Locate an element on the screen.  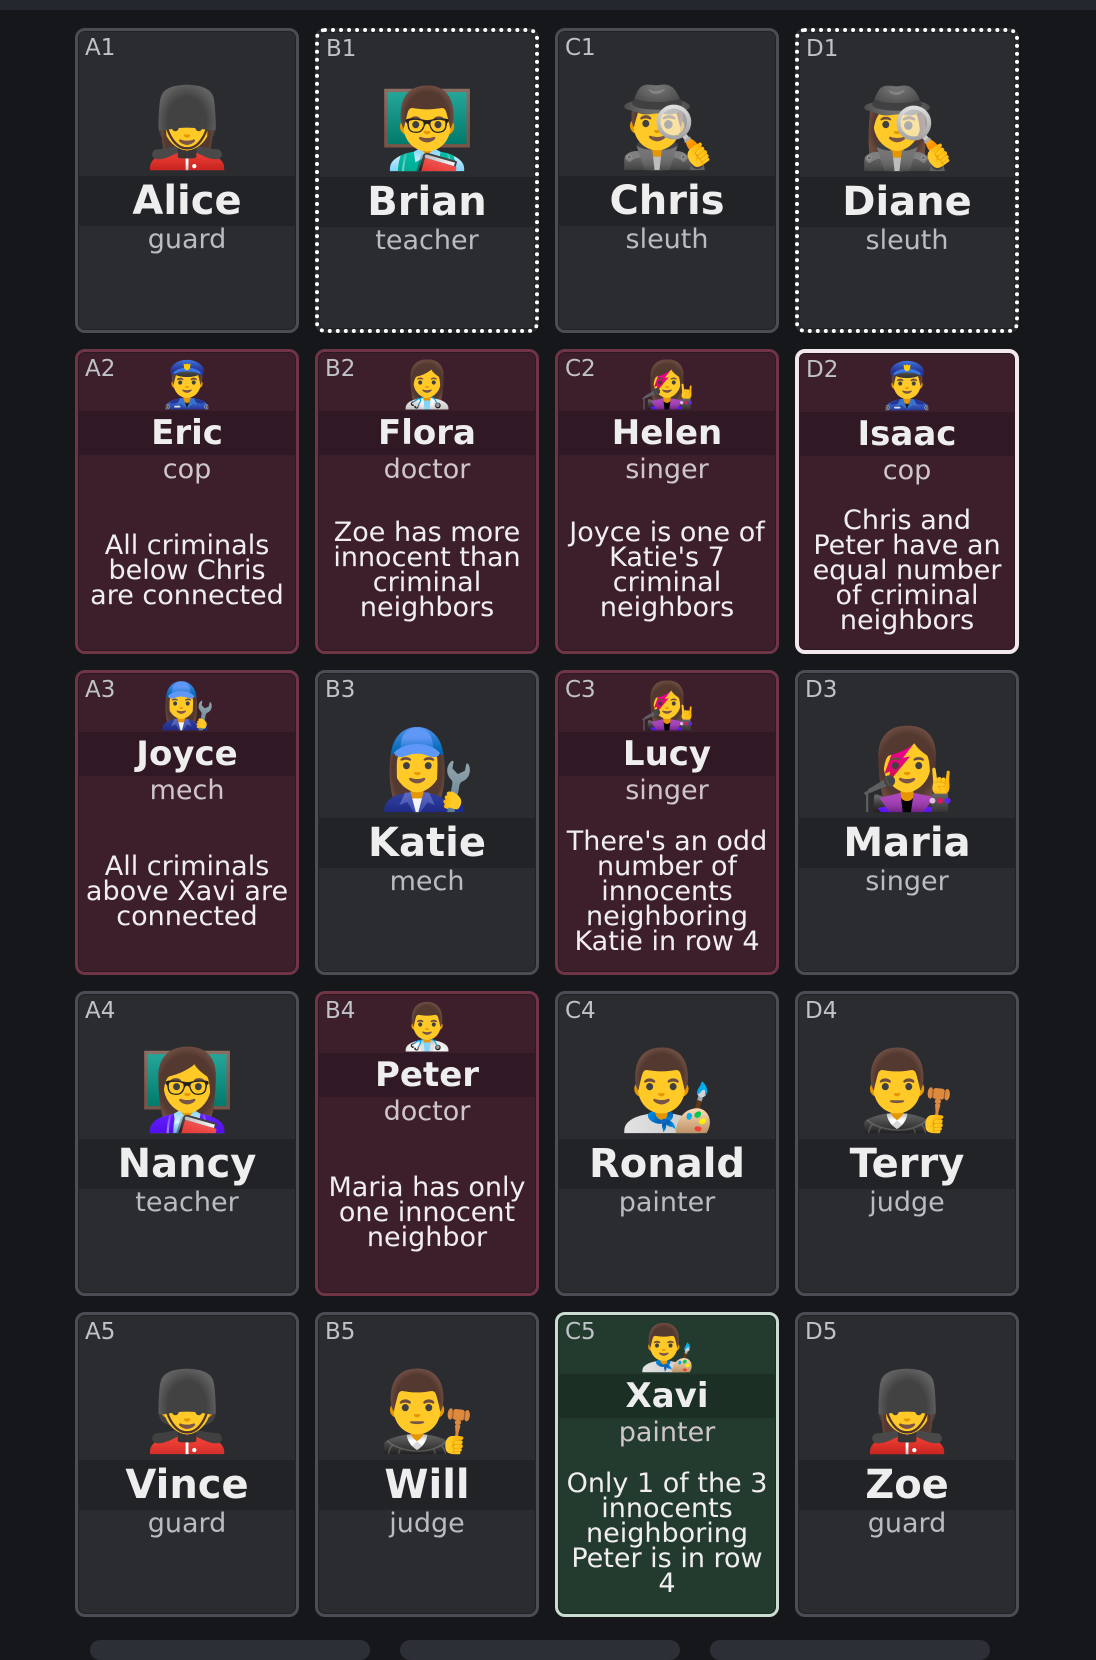
card-coordinate: D4 is located at coordinates (821, 1011).